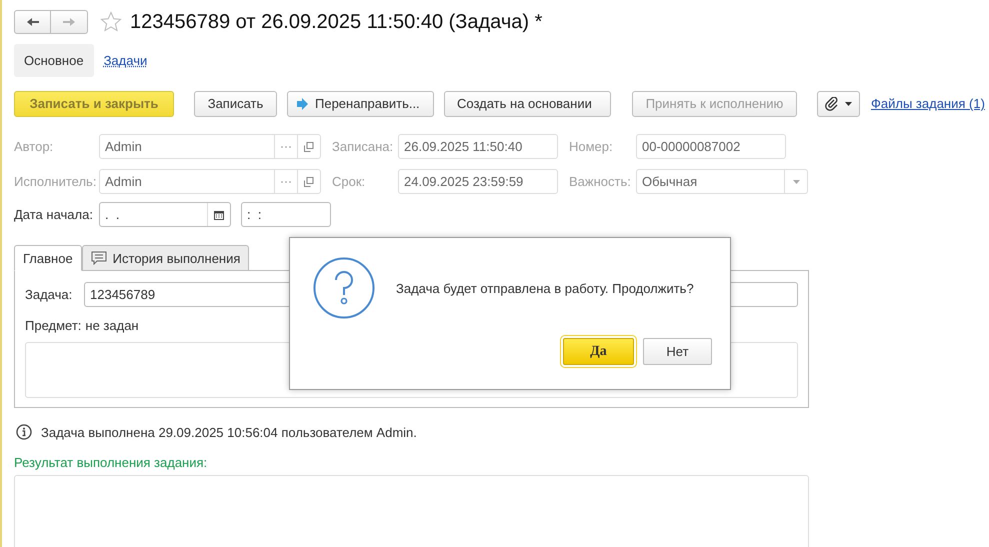  I want to click on field-label: Записана:, so click(363, 146).